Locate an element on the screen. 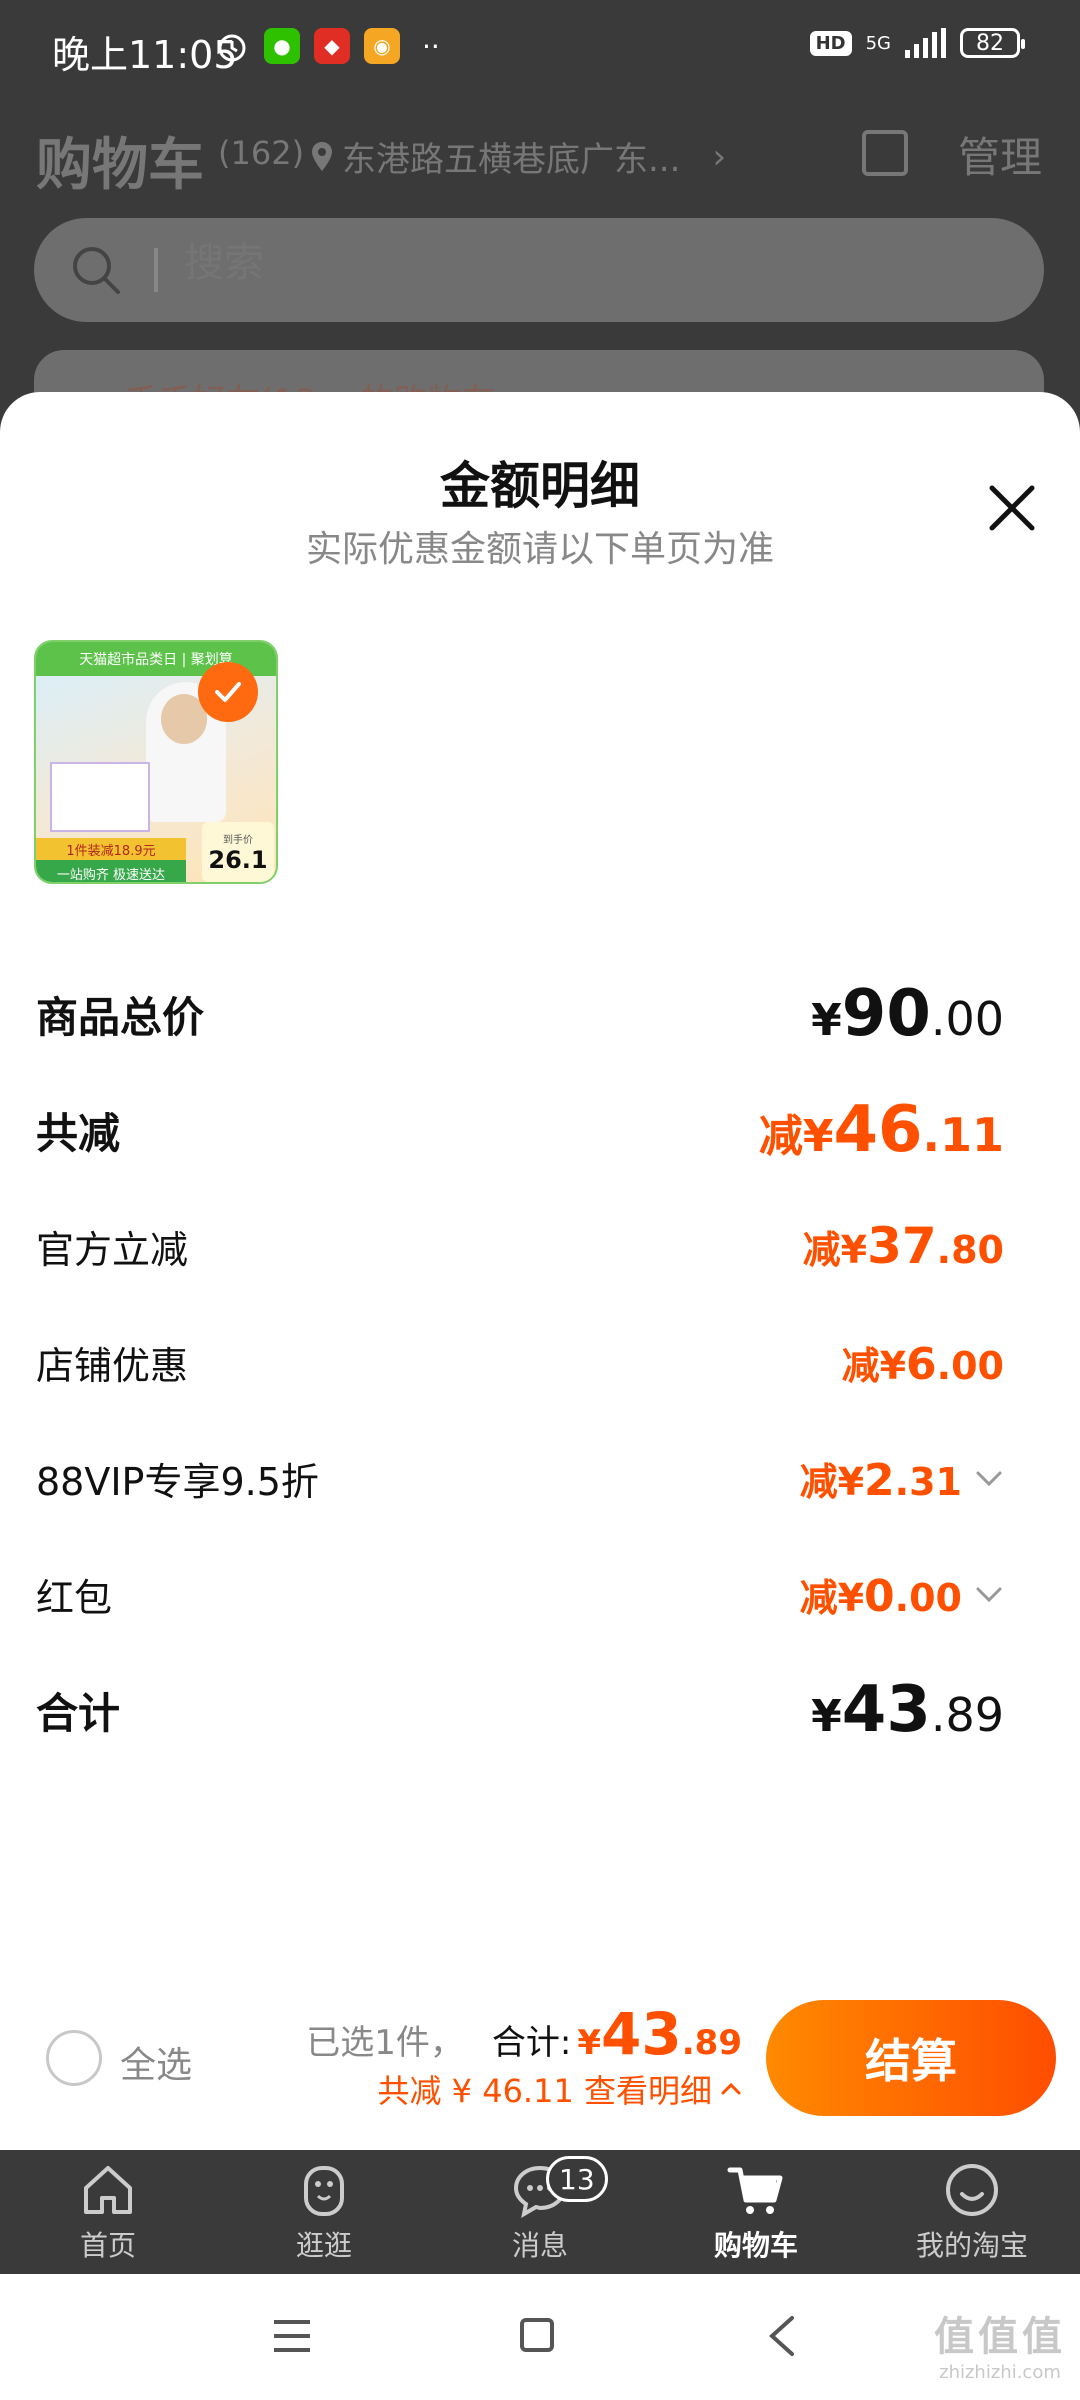 This screenshot has height=2400, width=1080. back-icon is located at coordinates (781, 2336).